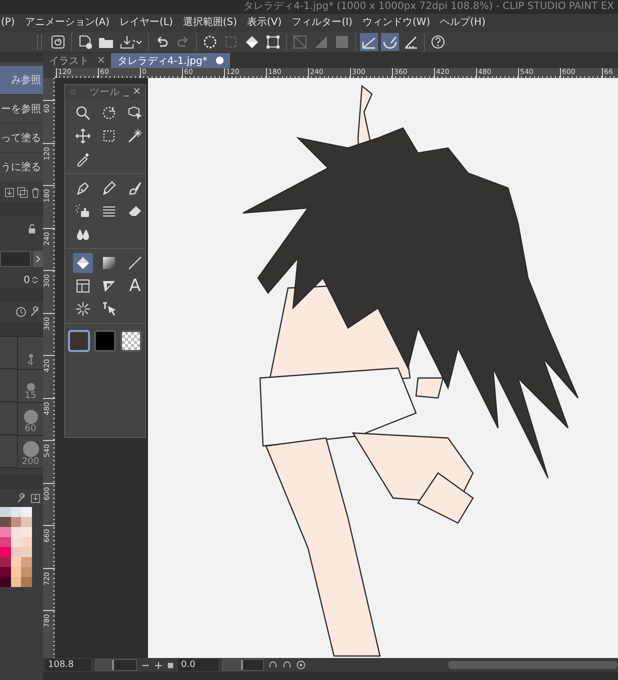  Describe the element at coordinates (109, 188) in the screenshot. I see `pencil-icon` at that location.